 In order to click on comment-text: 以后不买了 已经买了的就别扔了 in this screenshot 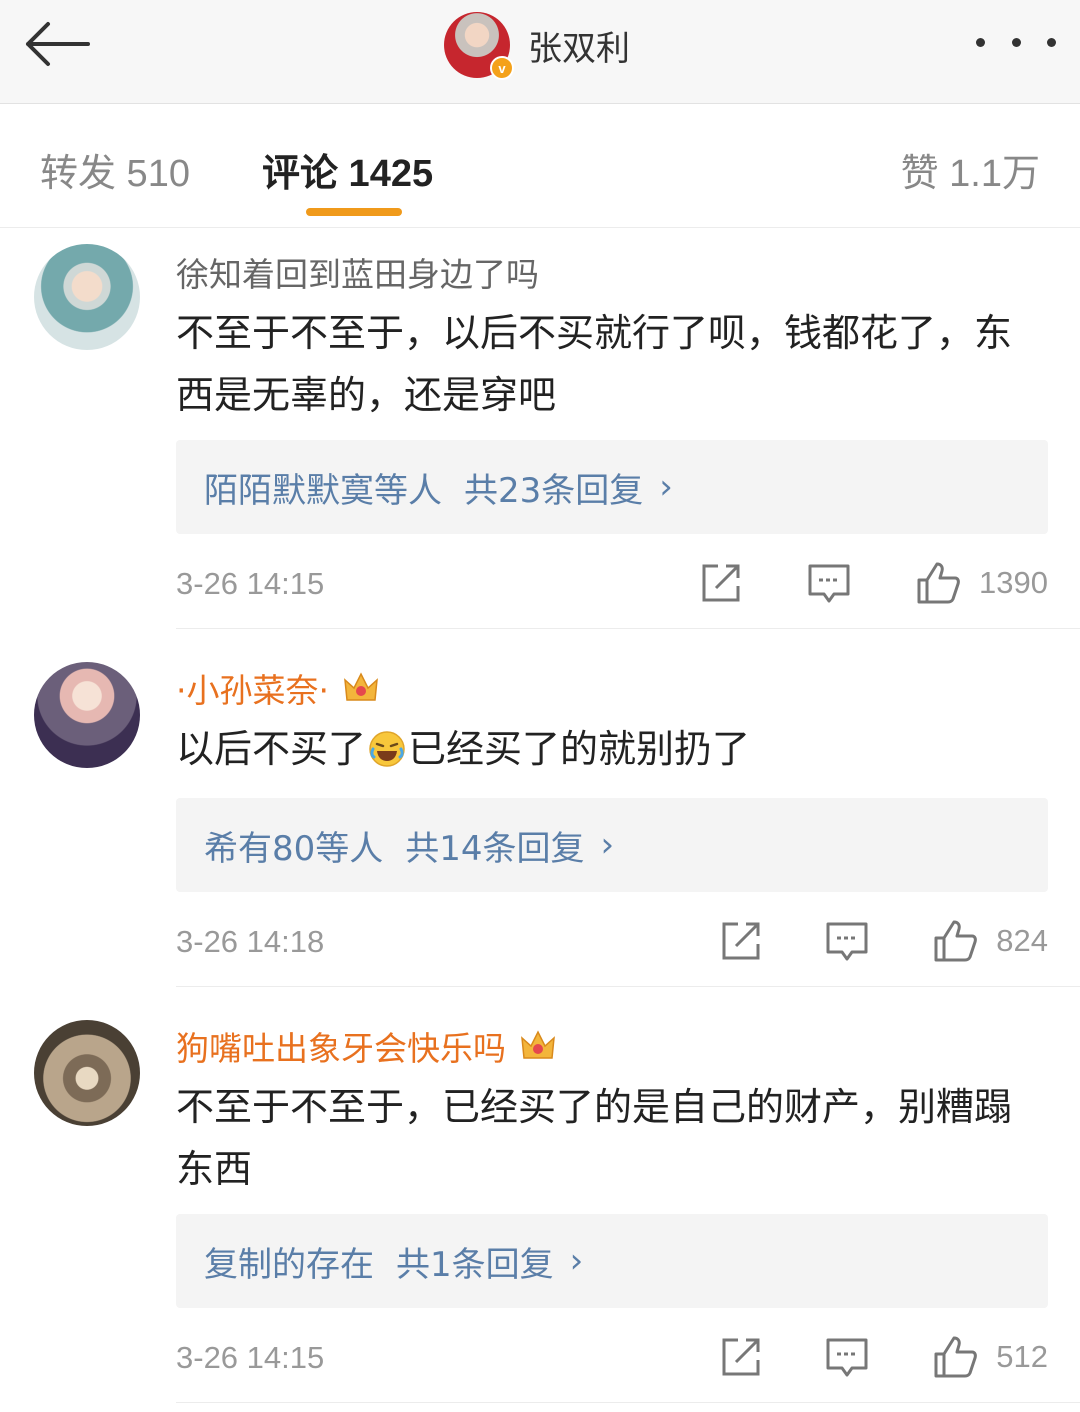, I will do `click(606, 749)`.